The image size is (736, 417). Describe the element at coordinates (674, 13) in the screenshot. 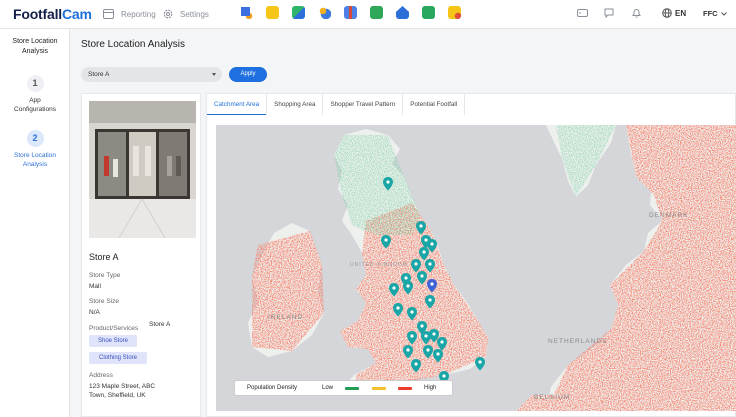

I see `language-selector: EN` at that location.